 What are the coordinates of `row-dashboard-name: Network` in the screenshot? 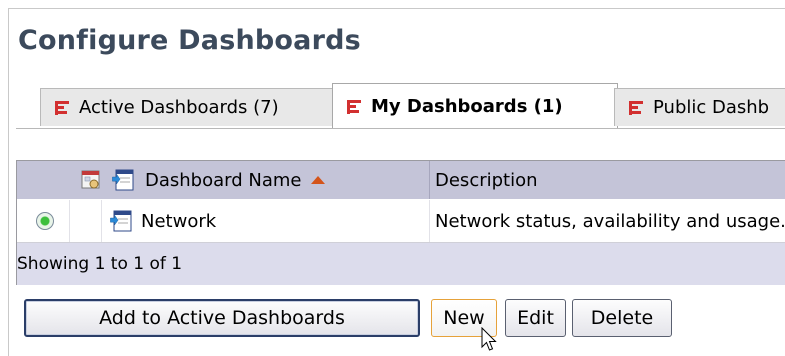 It's located at (284, 221).